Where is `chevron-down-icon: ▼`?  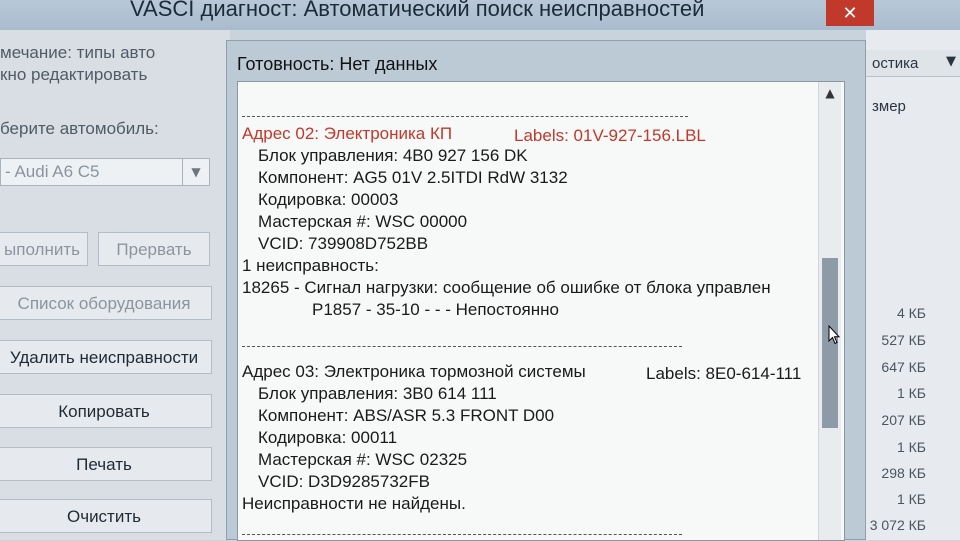
chevron-down-icon: ▼ is located at coordinates (195, 172).